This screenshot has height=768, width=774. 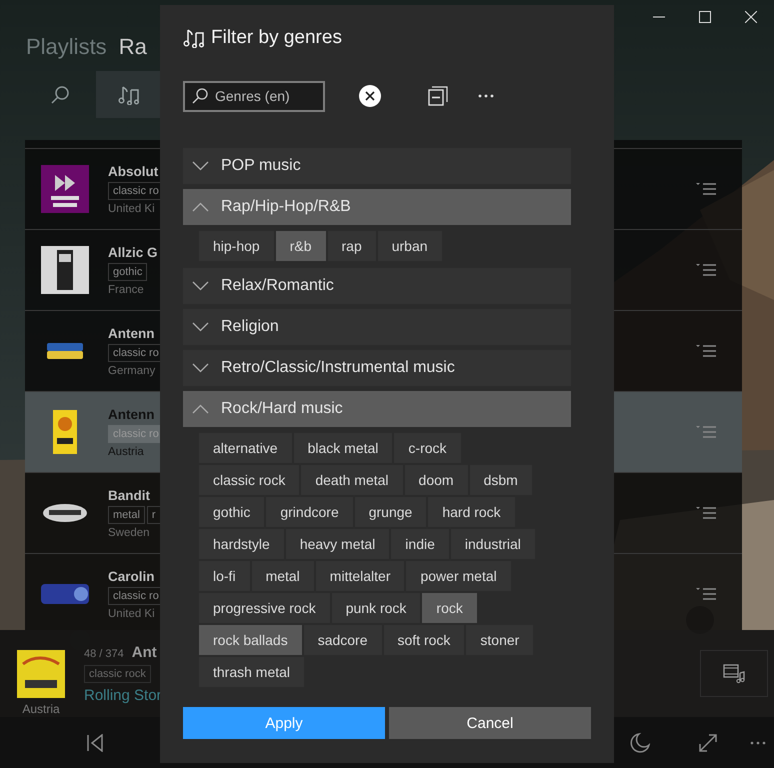 What do you see at coordinates (276, 38) in the screenshot?
I see `dialog-title: Filter by genres` at bounding box center [276, 38].